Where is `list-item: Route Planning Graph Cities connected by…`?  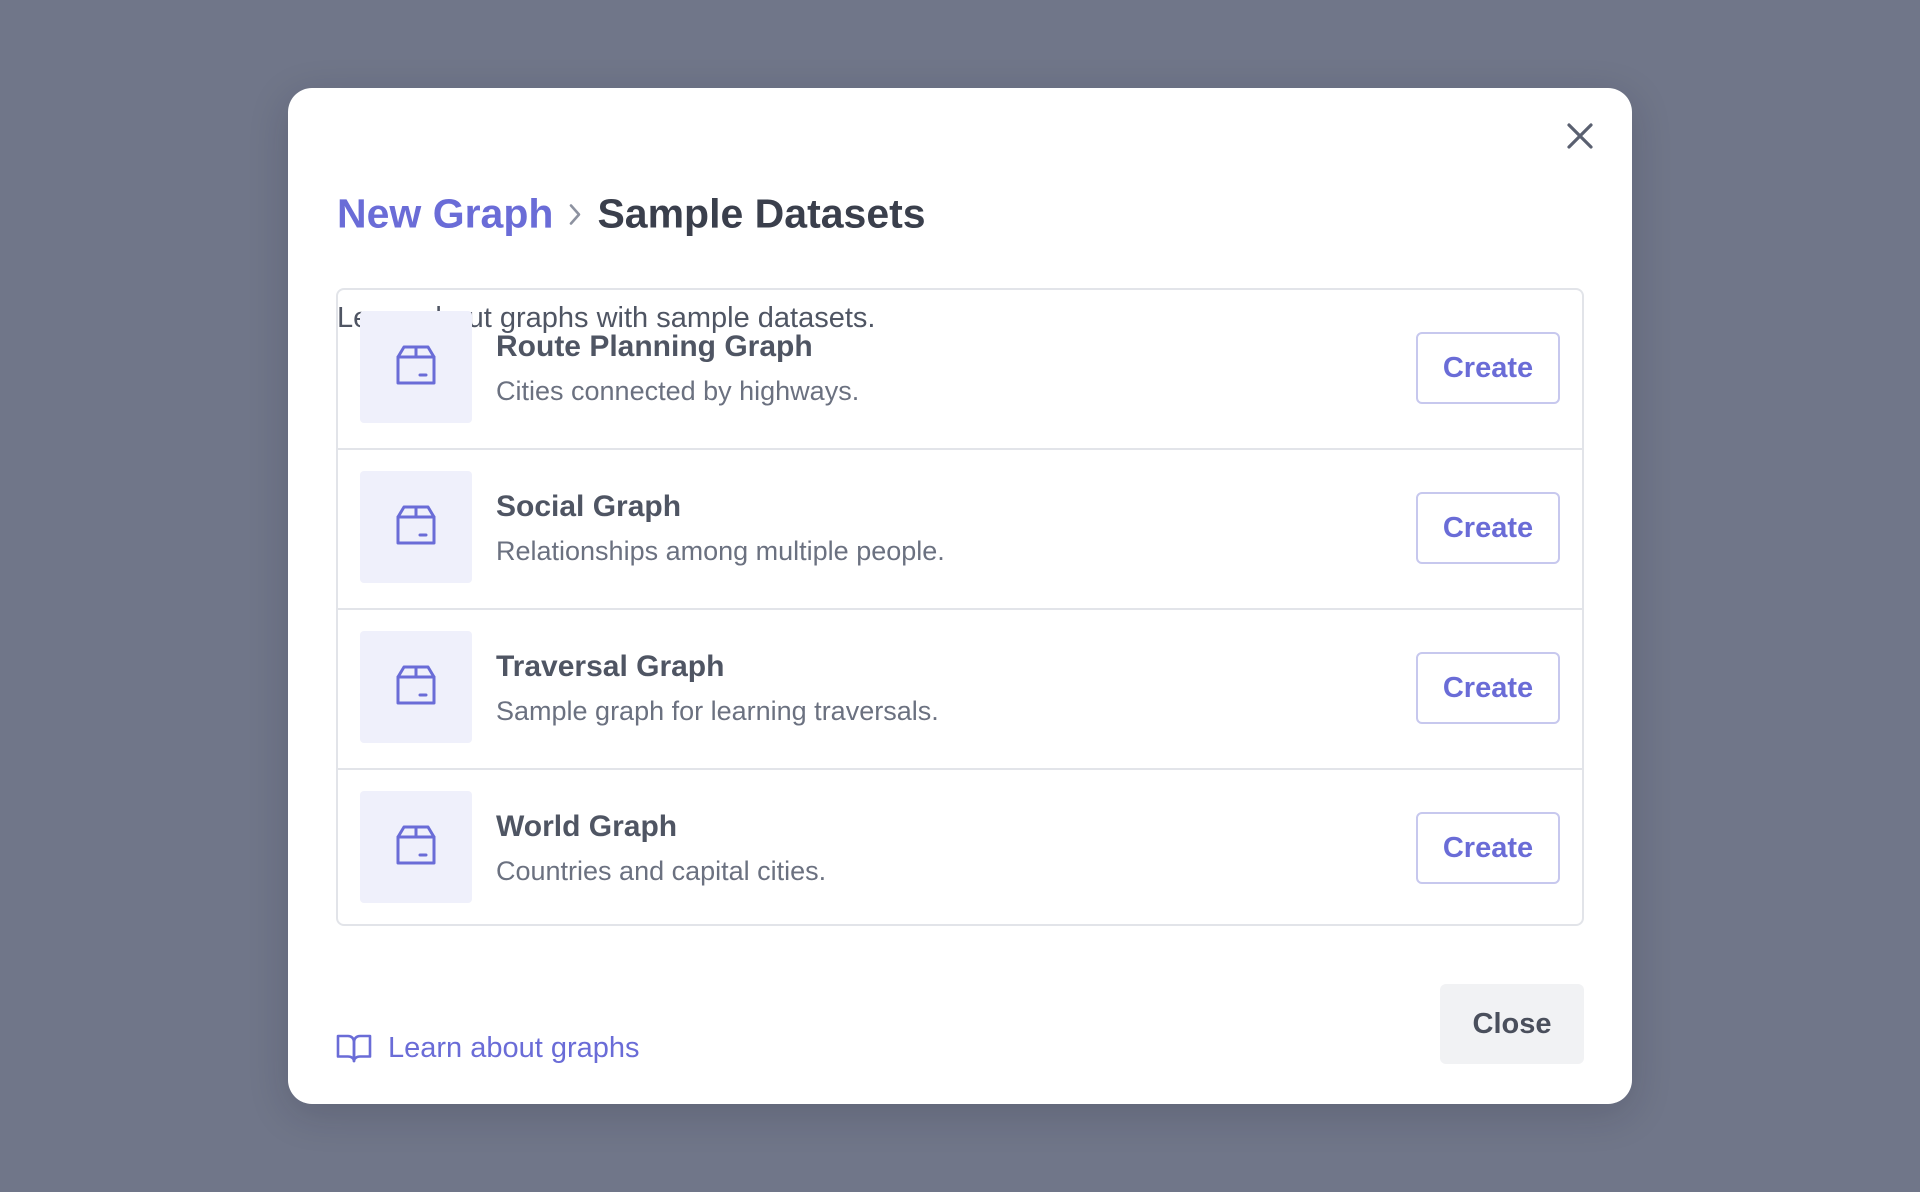 list-item: Route Planning Graph Cities connected by… is located at coordinates (960, 370).